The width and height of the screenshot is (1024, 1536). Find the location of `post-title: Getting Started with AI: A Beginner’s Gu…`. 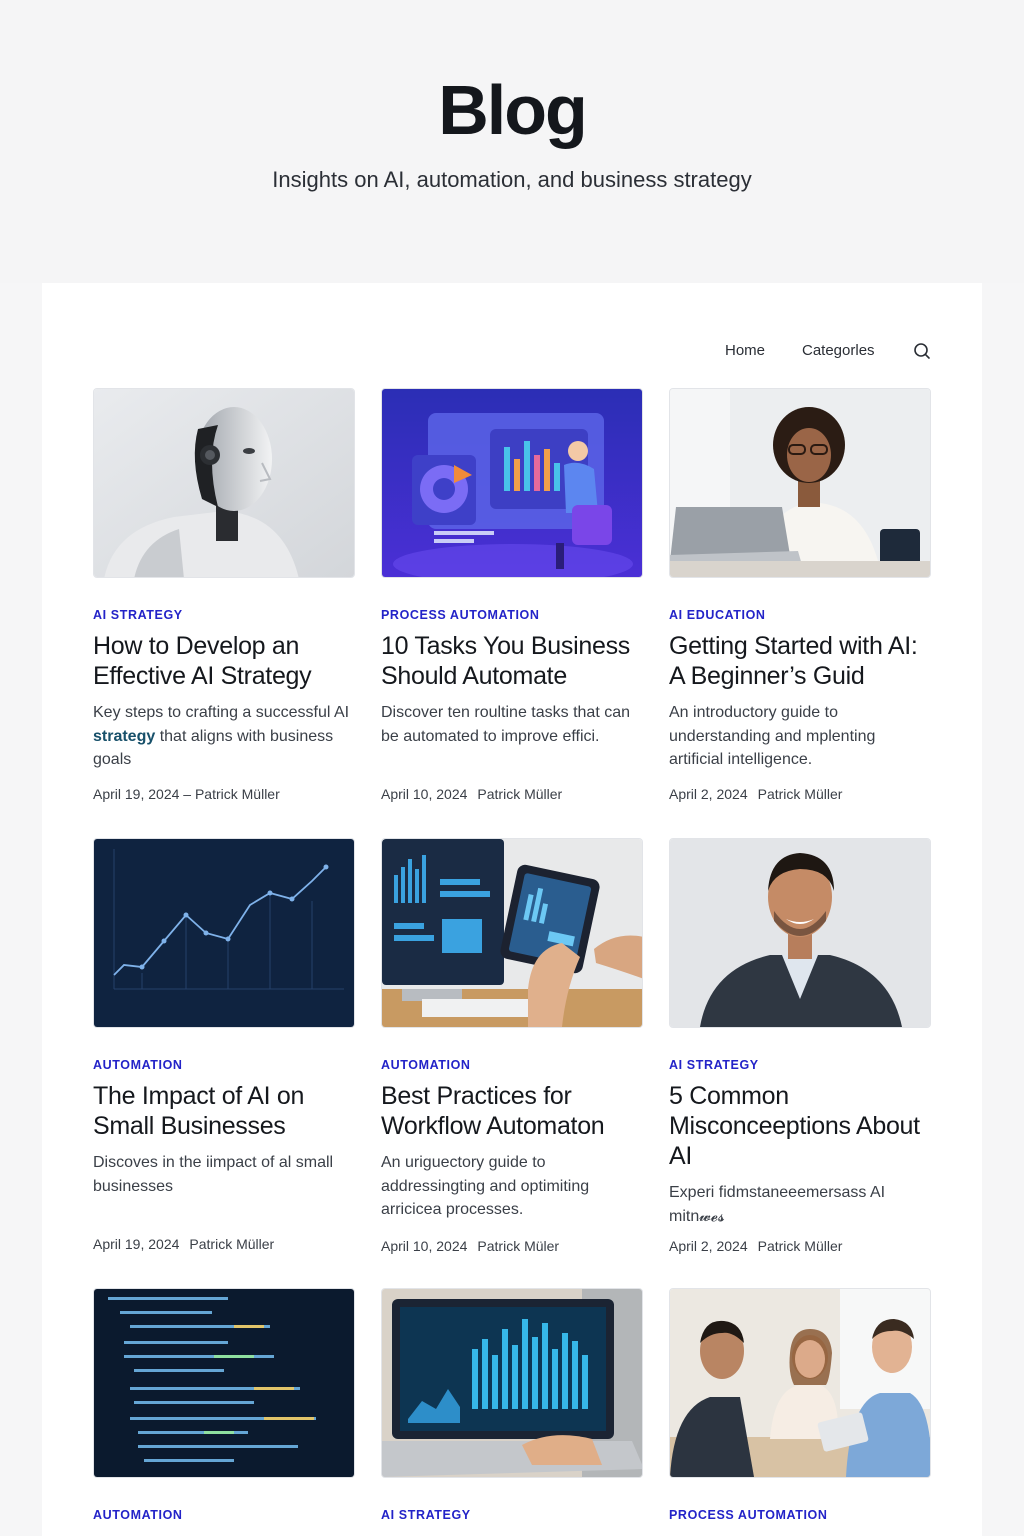

post-title: Getting Started with AI: A Beginner’s Gu… is located at coordinates (800, 661).